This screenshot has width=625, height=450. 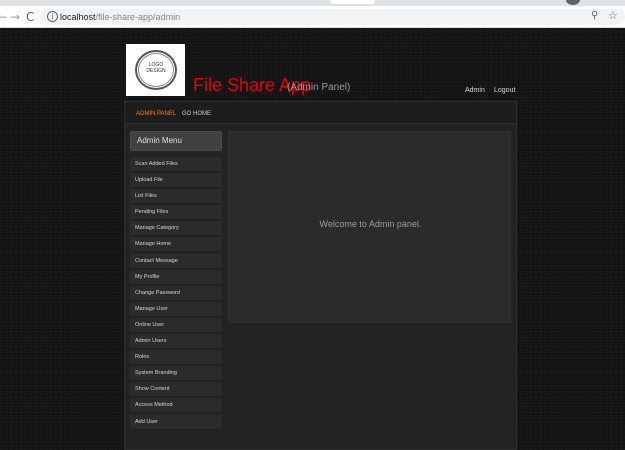 I want to click on info-icon: i, so click(x=52, y=16).